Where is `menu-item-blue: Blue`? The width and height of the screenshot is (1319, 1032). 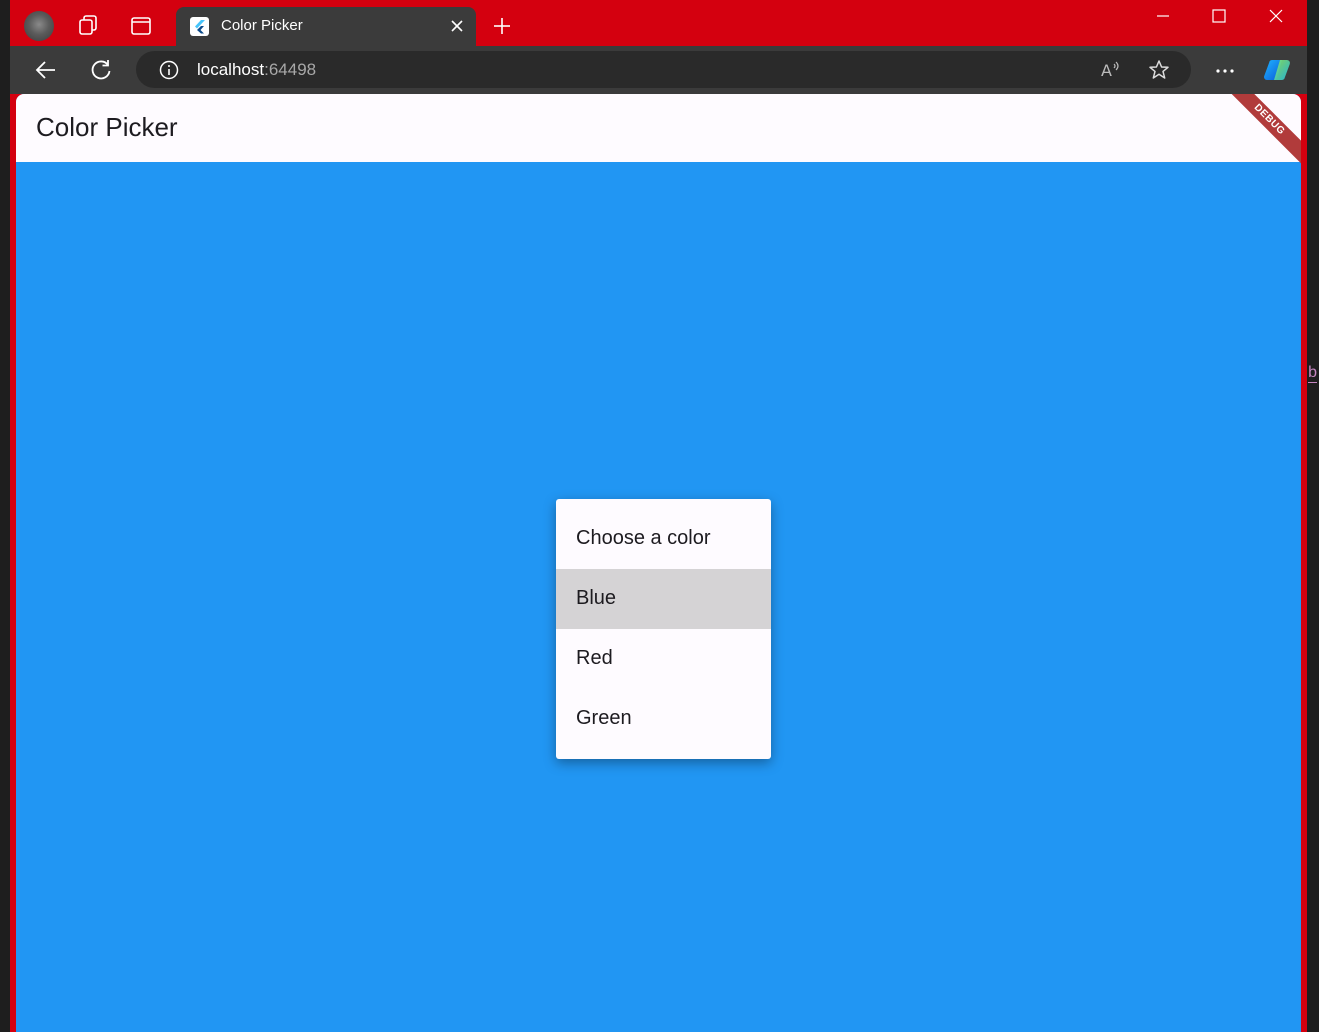
menu-item-blue: Blue is located at coordinates (663, 599).